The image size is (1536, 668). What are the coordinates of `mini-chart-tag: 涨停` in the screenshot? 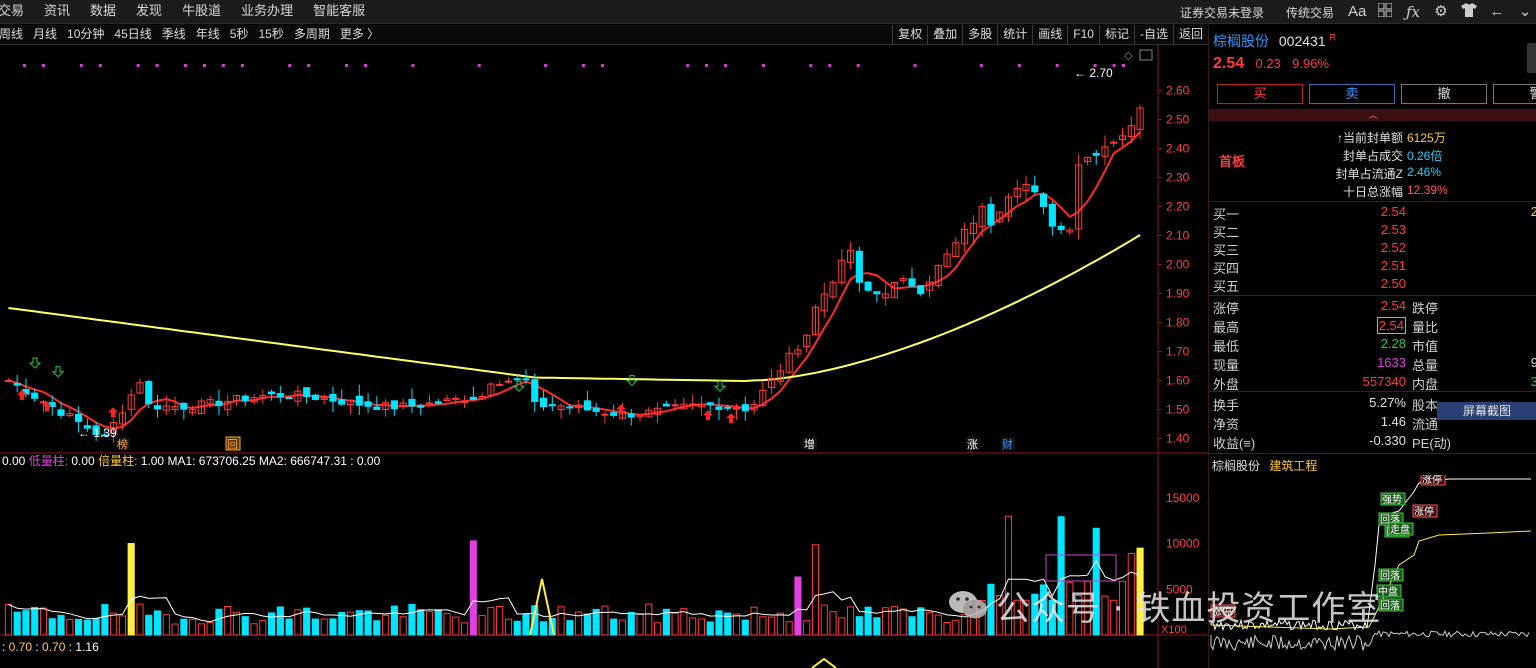 It's located at (1433, 480).